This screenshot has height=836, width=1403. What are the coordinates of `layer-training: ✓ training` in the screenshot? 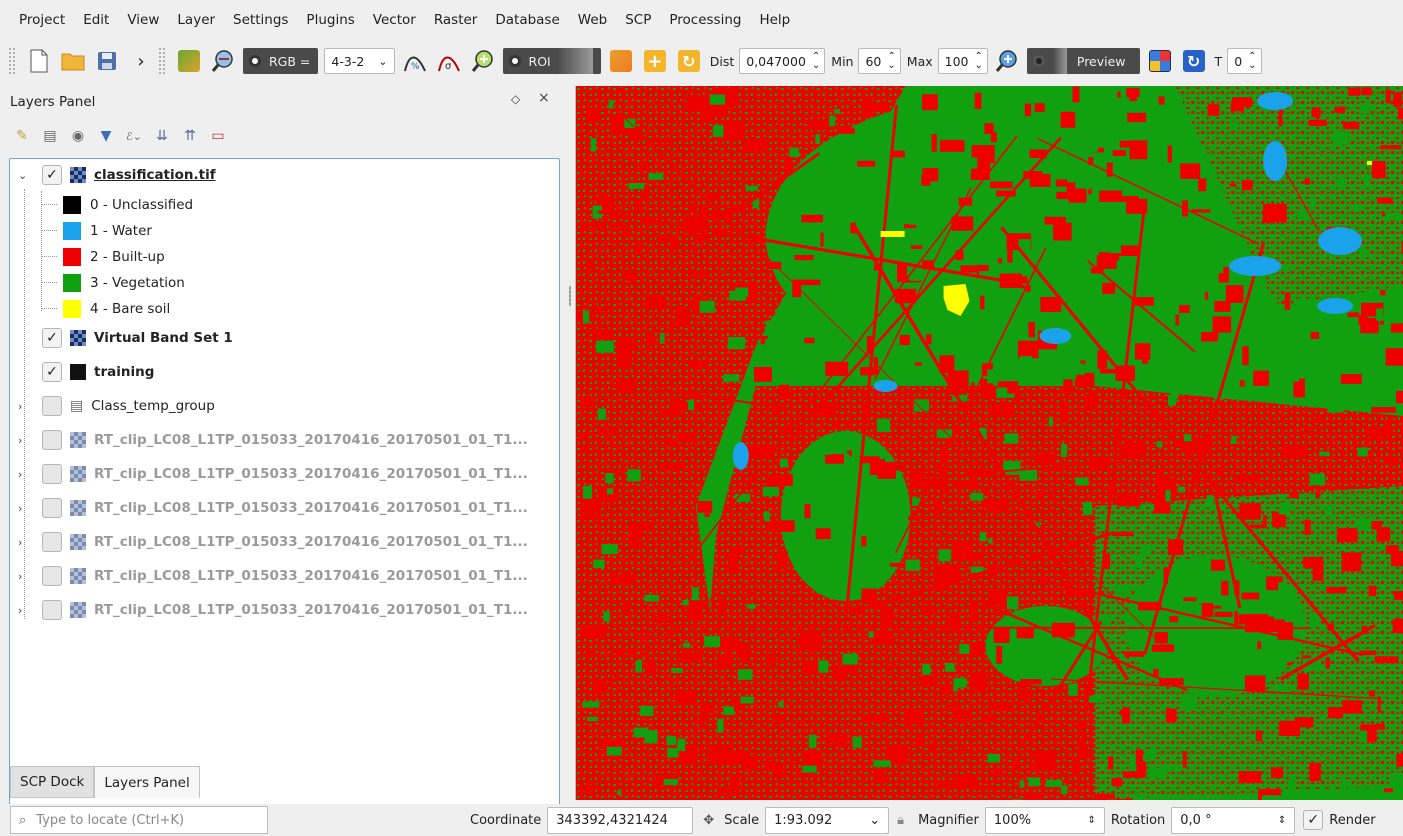 It's located at (85, 372).